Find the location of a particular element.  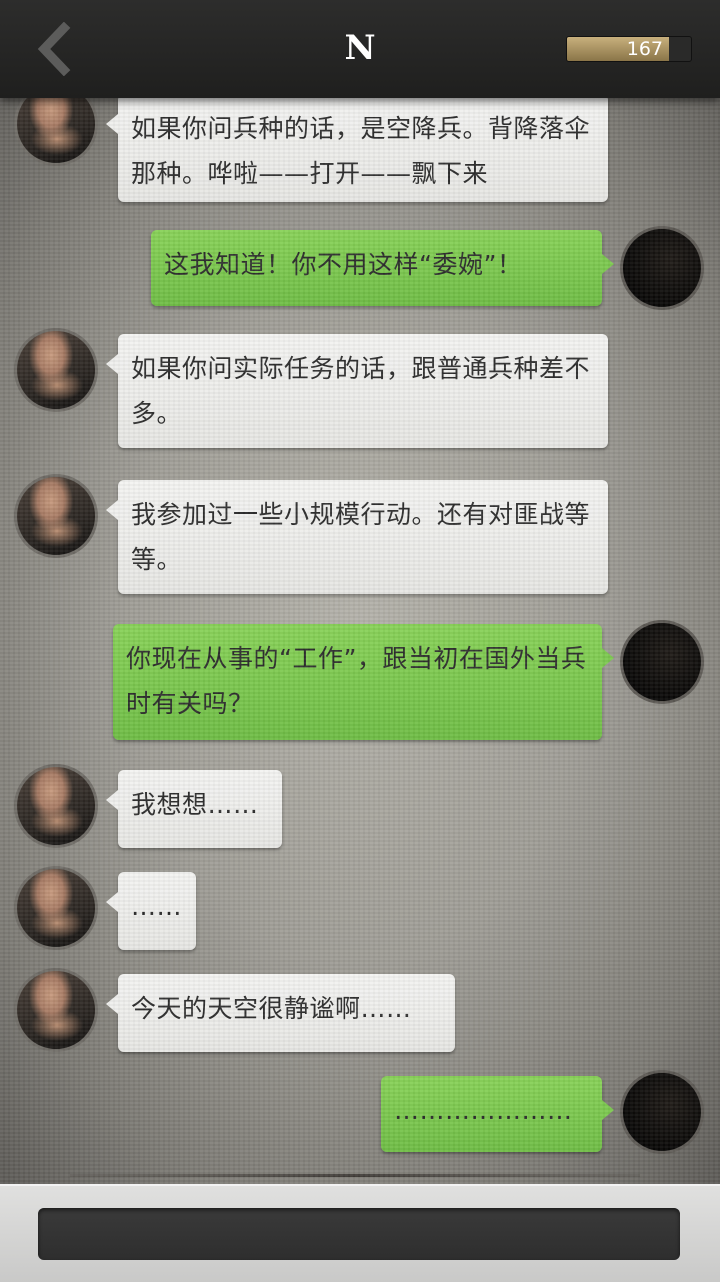

top-bar: N 167 is located at coordinates (360, 49).